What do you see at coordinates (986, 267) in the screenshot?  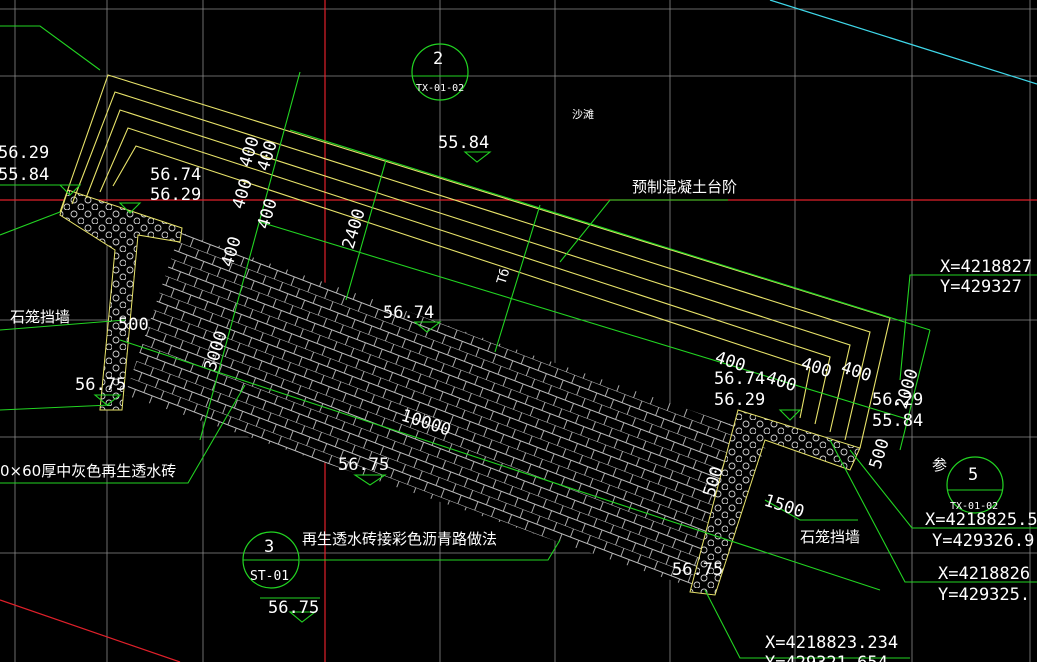 I see `coordinate-x: X=4218827` at bounding box center [986, 267].